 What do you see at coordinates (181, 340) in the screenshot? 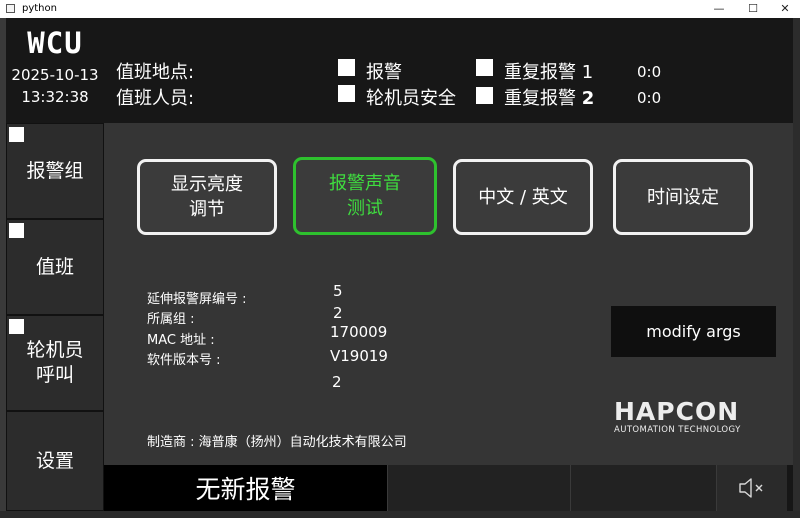
I see `mac-address-label: MAC 地址 :` at bounding box center [181, 340].